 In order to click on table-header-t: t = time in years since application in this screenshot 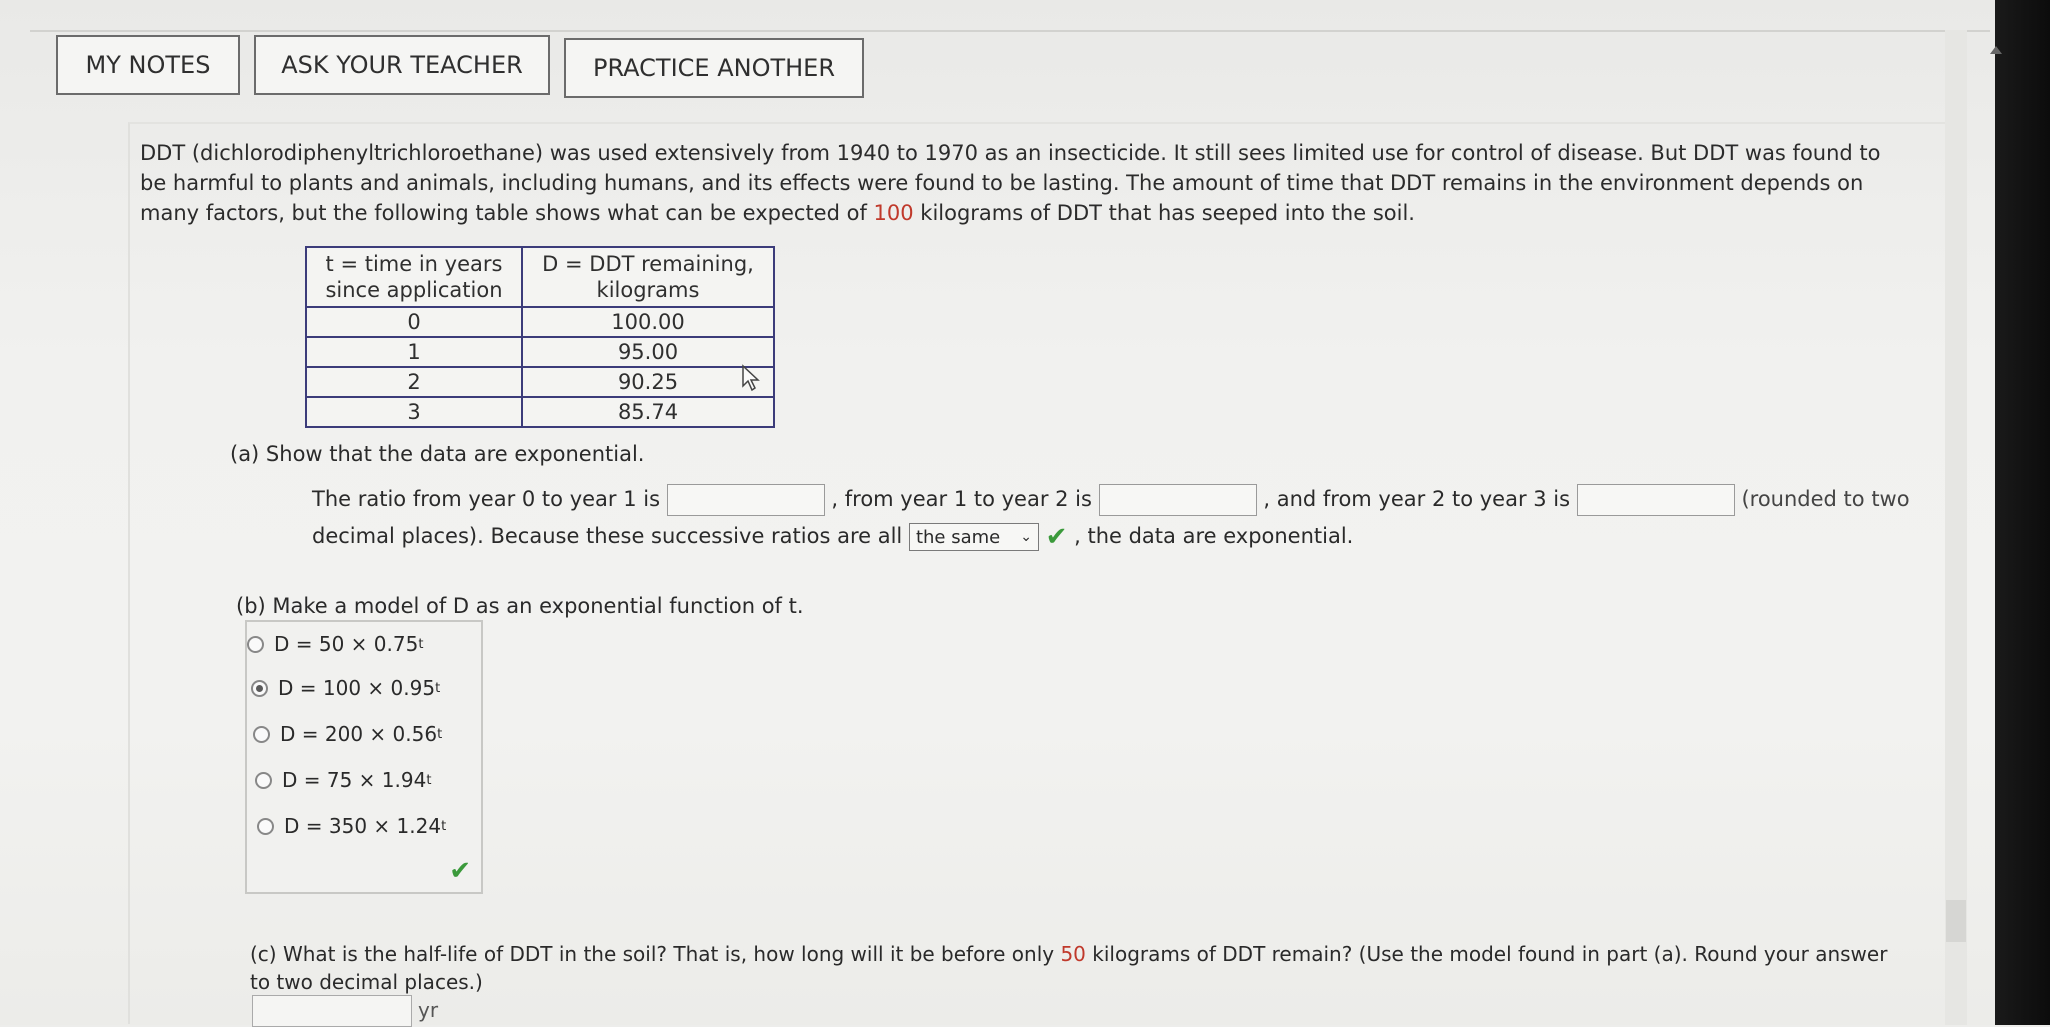, I will do `click(414, 277)`.